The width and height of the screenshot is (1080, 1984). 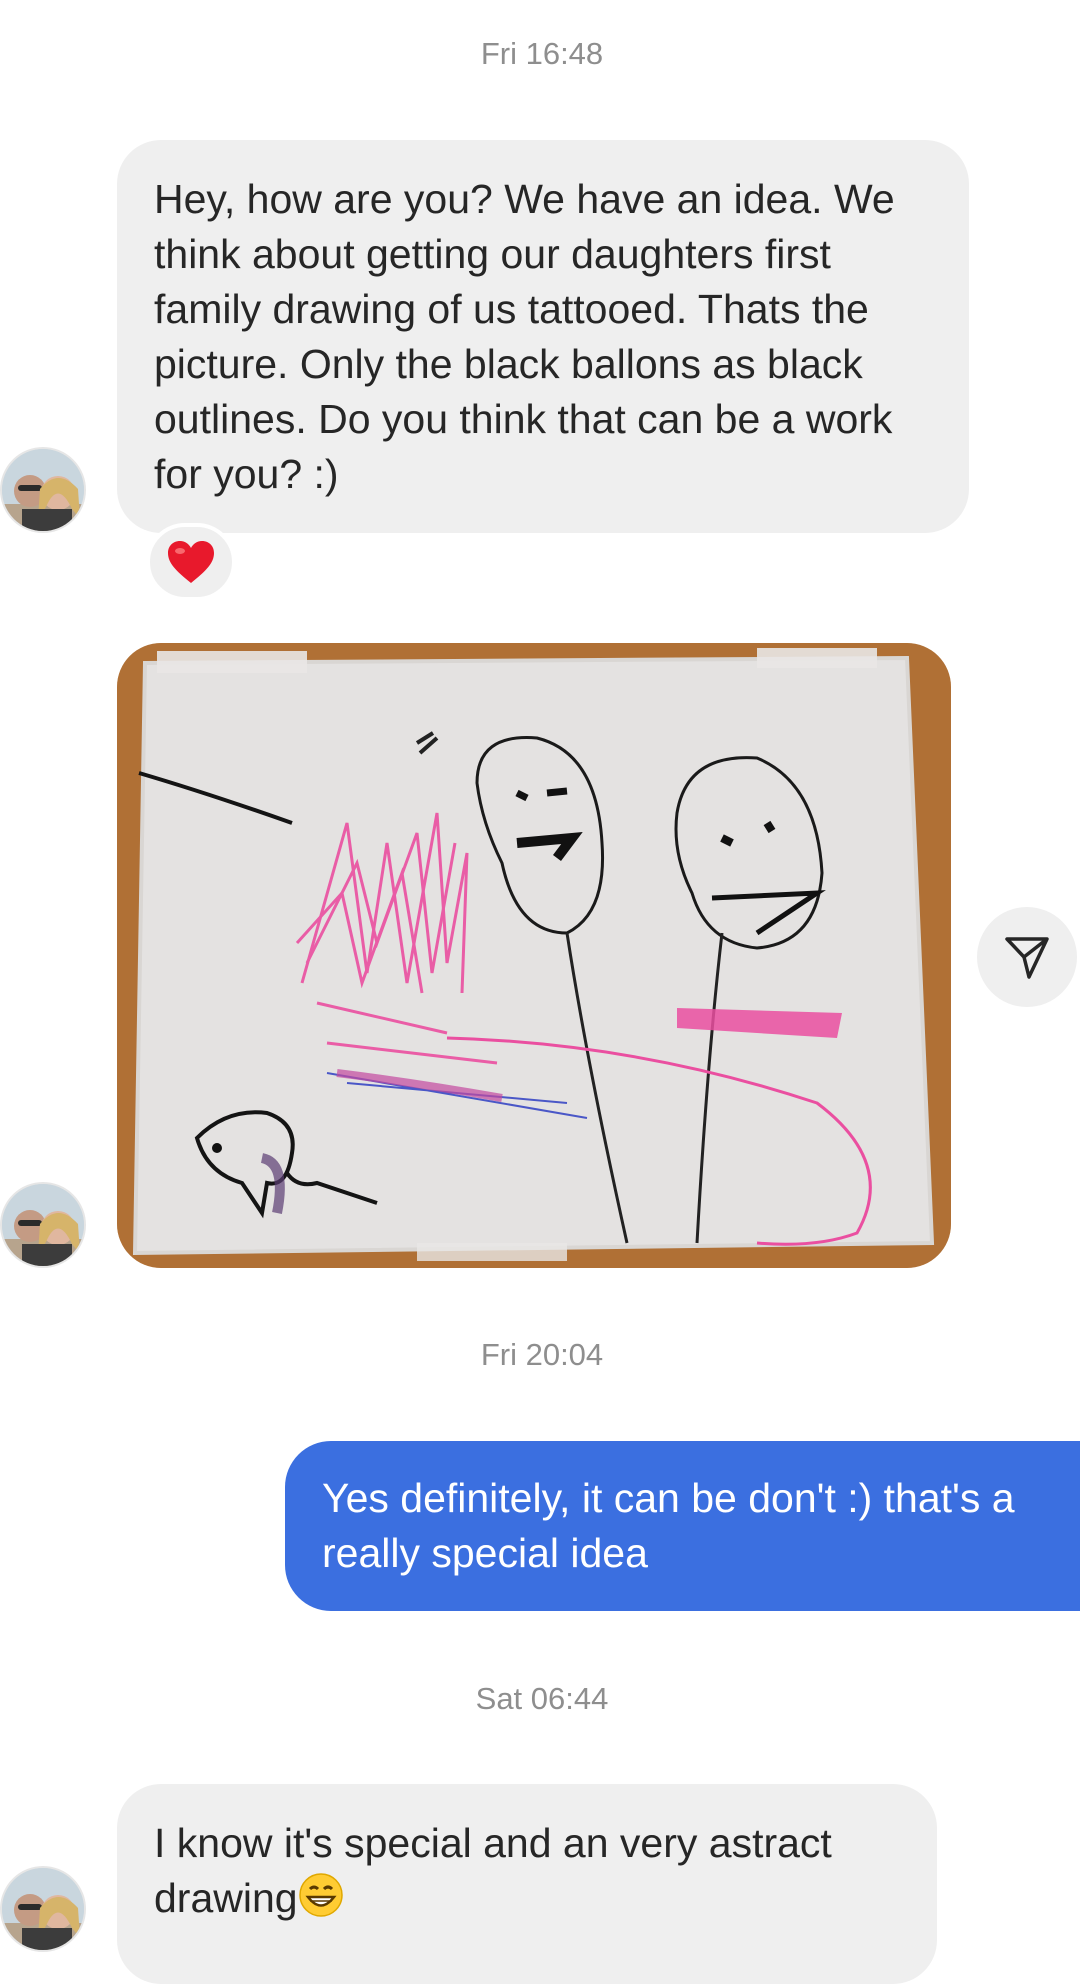 I want to click on heart-icon, so click(x=191, y=562).